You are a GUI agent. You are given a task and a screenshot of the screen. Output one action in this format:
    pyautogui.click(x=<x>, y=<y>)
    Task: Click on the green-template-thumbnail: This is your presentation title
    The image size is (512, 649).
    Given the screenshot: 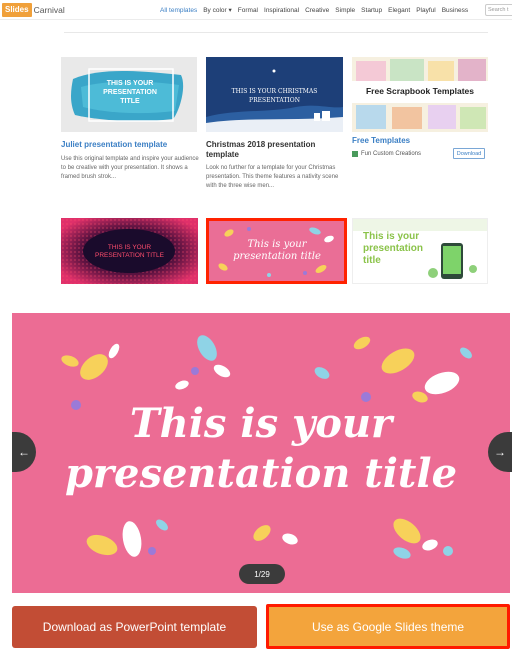 What is the action you would take?
    pyautogui.click(x=420, y=251)
    